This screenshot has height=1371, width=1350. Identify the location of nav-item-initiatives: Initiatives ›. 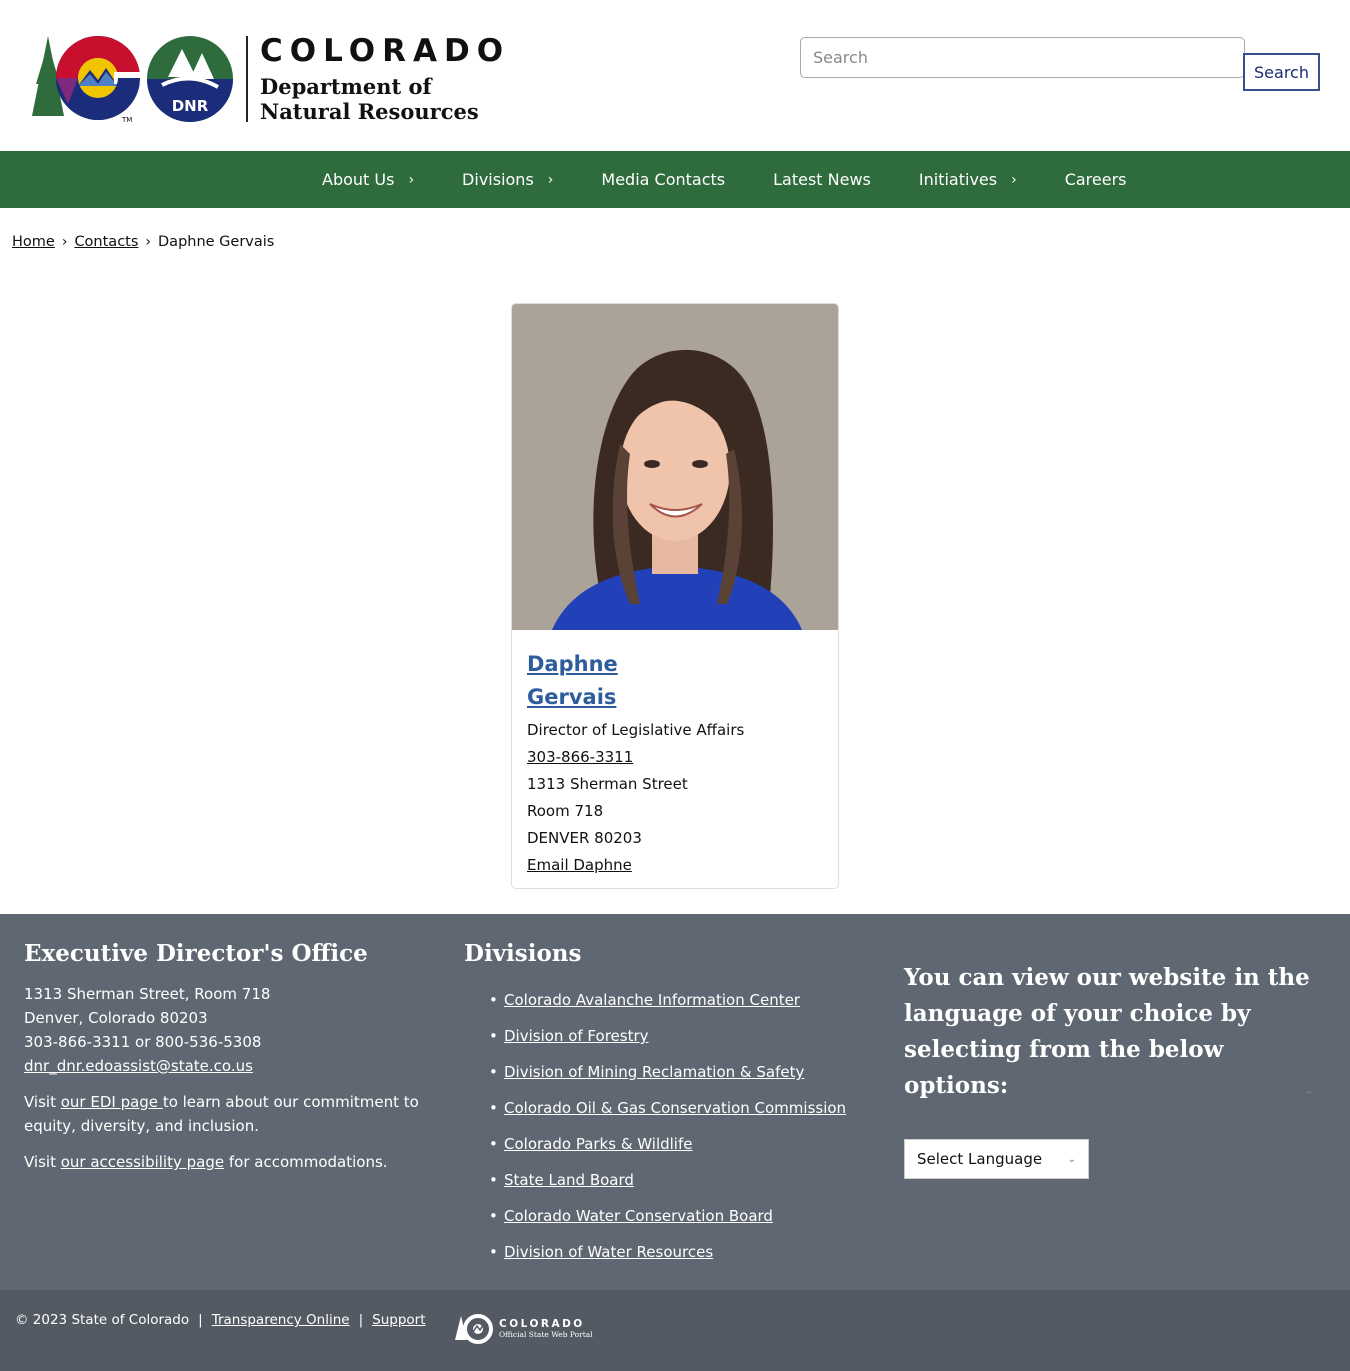
(968, 179).